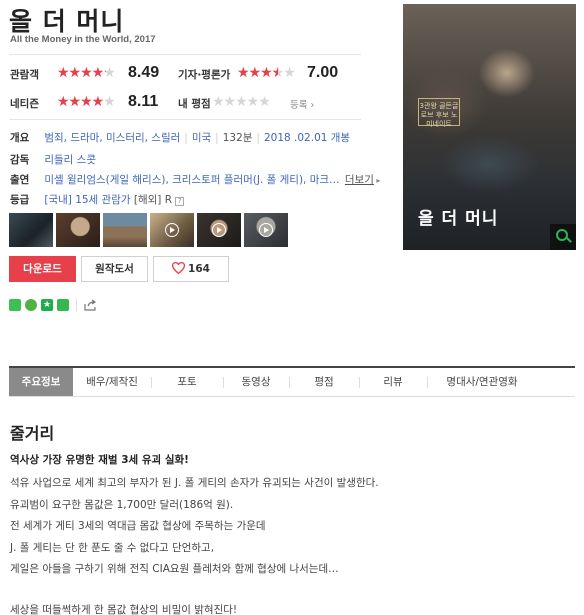 This screenshot has height=615, width=584. What do you see at coordinates (83, 39) in the screenshot?
I see `movie-subtitle: All the Money in the World, 2017` at bounding box center [83, 39].